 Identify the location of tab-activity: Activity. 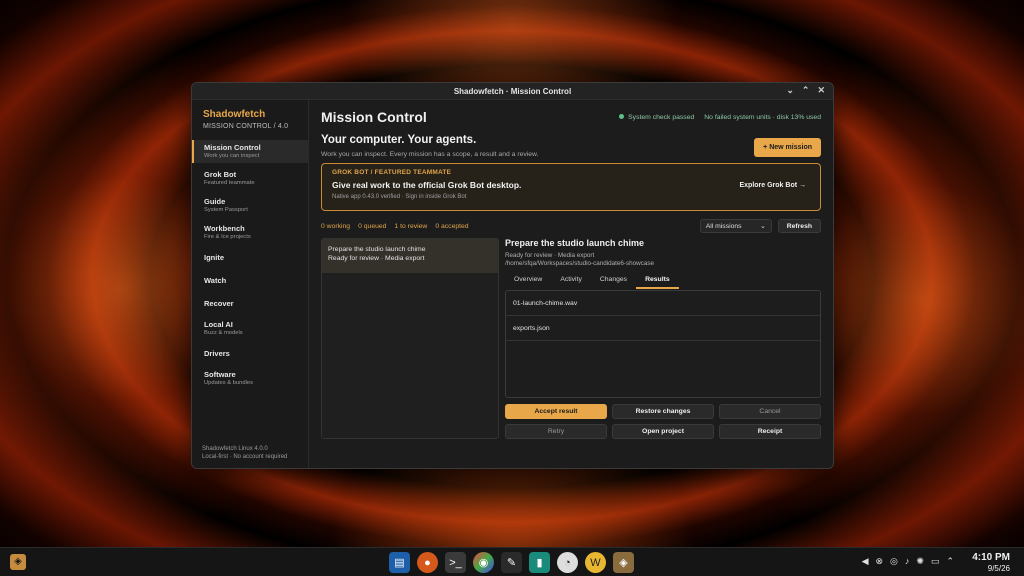
(571, 281).